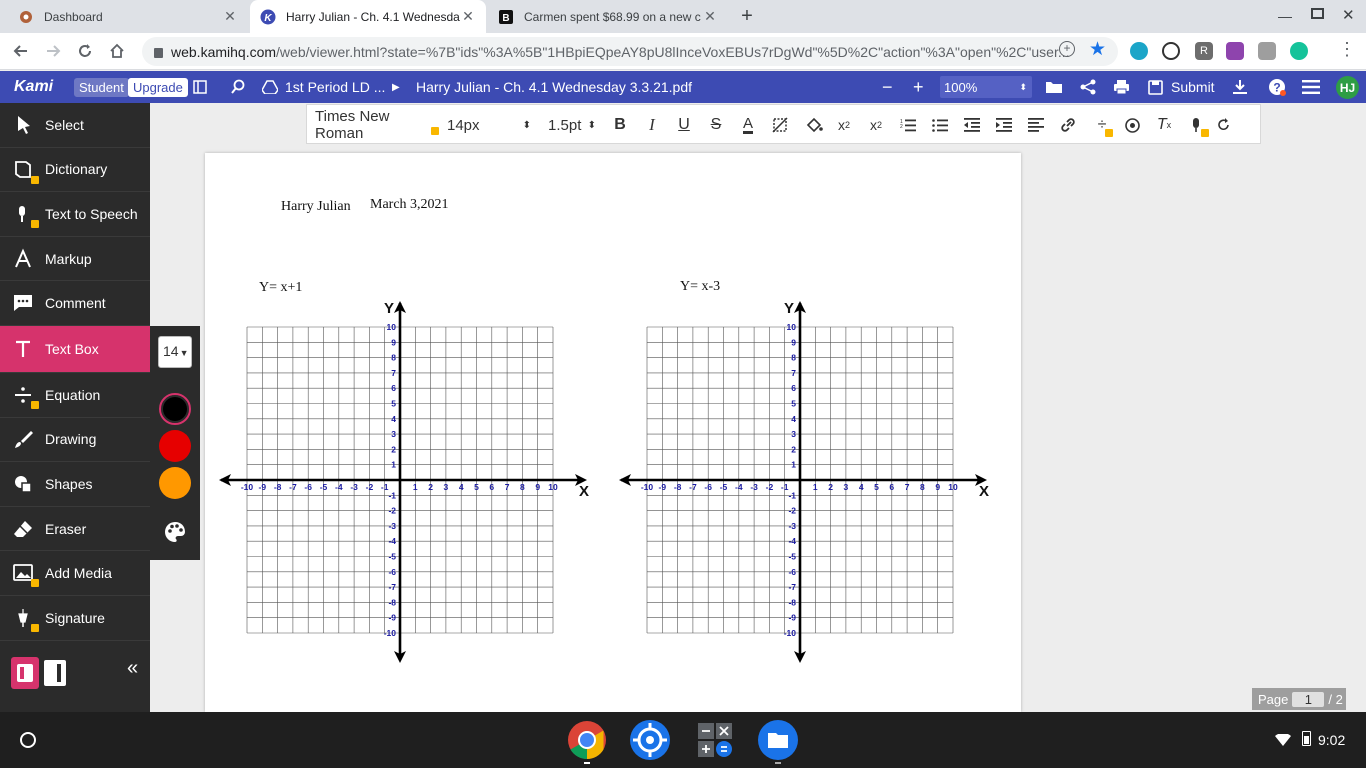  I want to click on files-app-icon, so click(778, 742).